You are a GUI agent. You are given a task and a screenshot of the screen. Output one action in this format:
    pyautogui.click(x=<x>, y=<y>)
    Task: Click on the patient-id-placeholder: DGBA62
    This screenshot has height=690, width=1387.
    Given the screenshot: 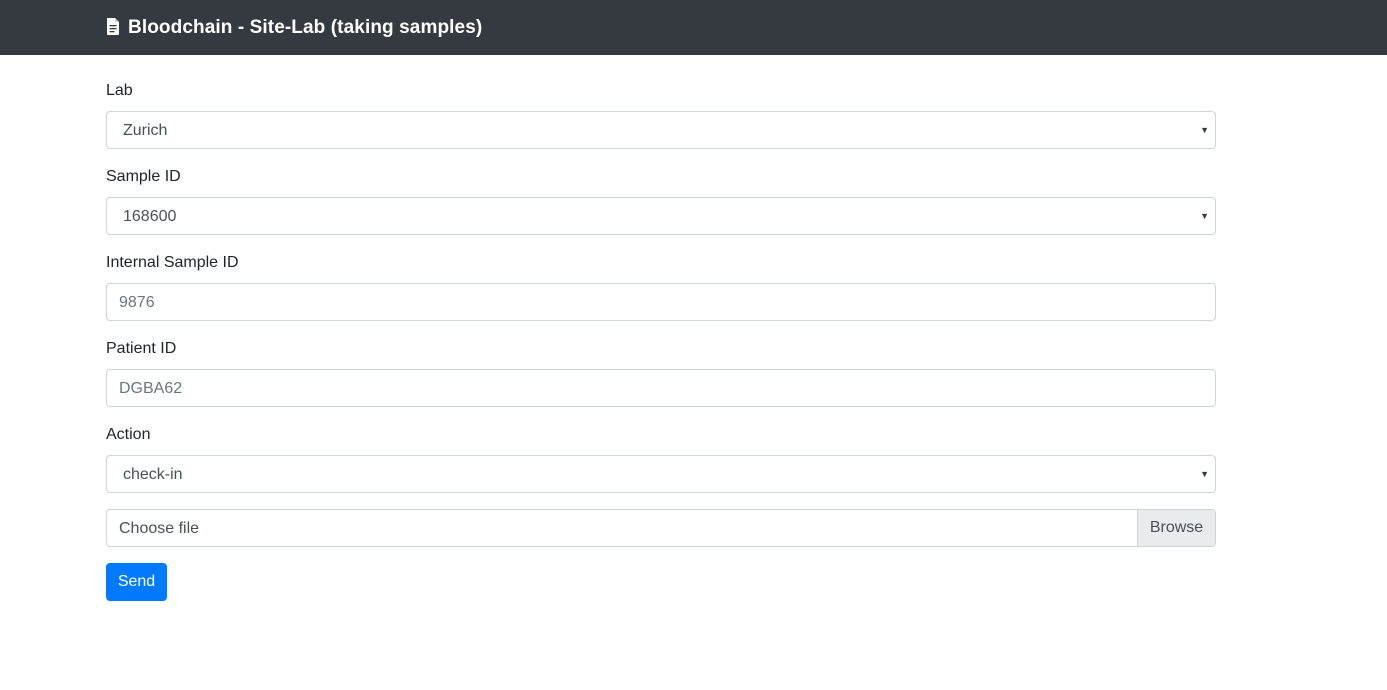 What is the action you would take?
    pyautogui.click(x=151, y=388)
    